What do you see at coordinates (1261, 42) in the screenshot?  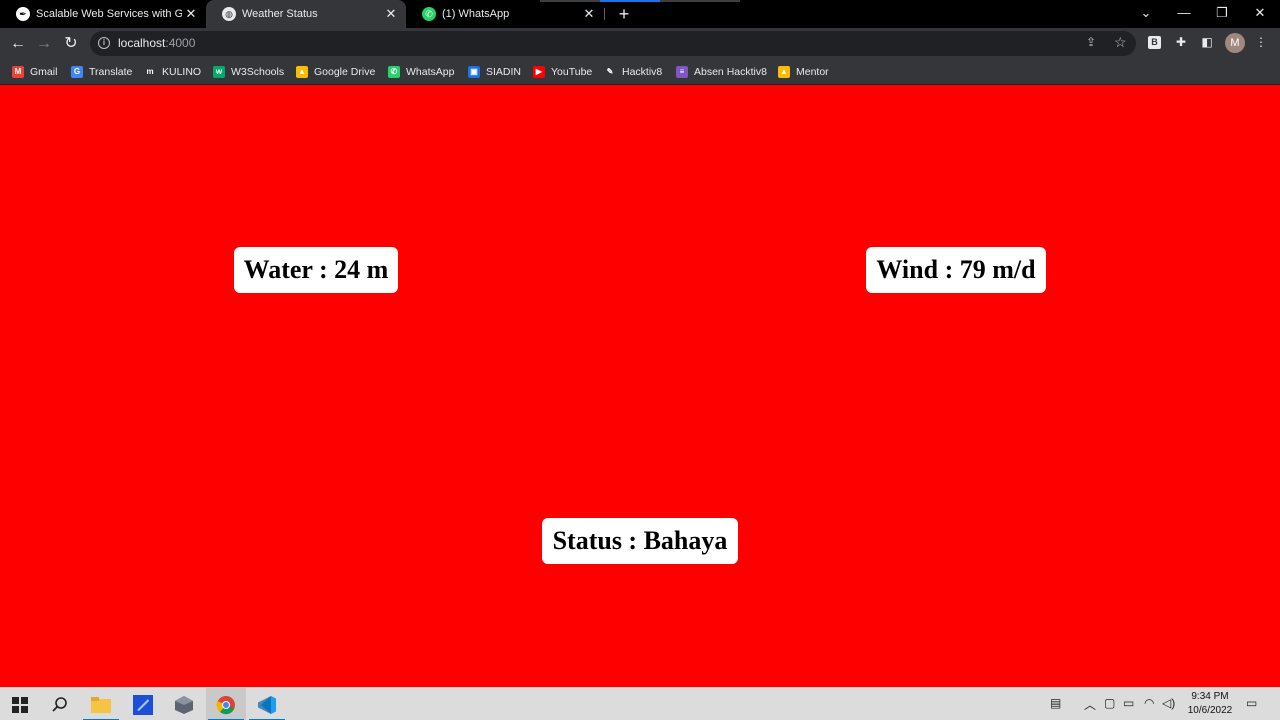 I see `menu-kebab-icon: ⋮` at bounding box center [1261, 42].